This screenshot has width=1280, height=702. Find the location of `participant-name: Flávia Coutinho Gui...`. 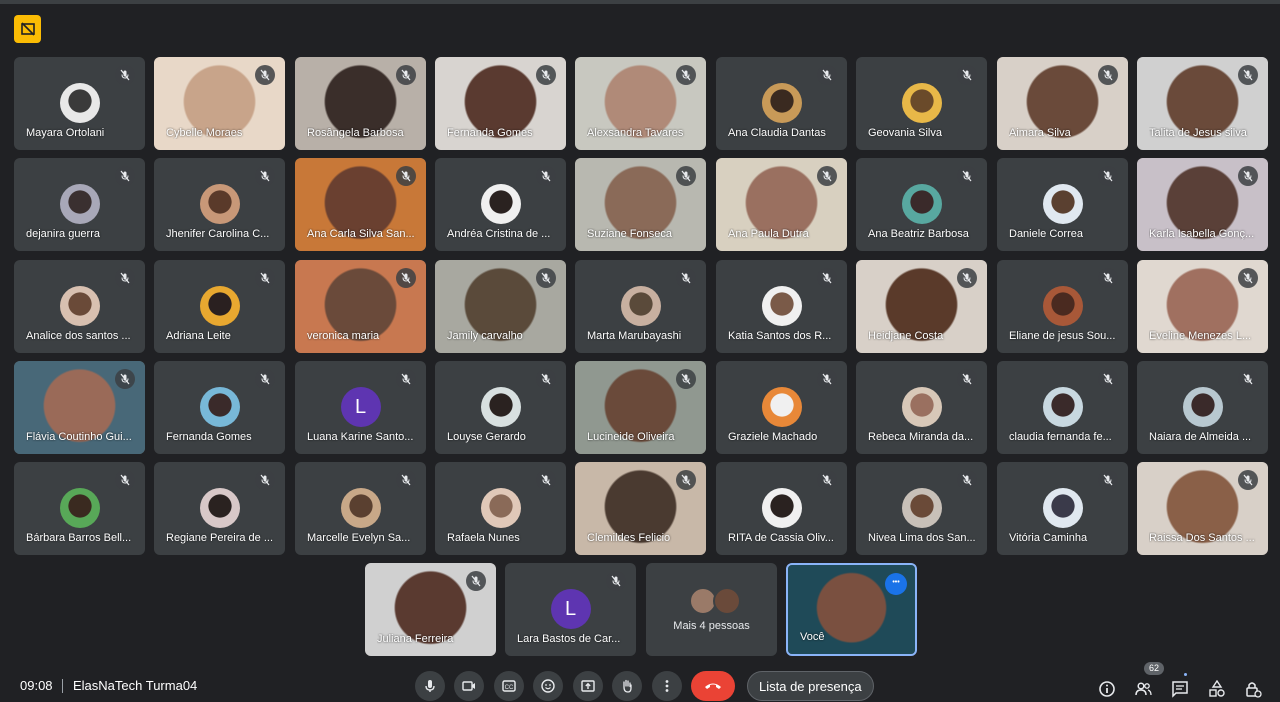

participant-name: Flávia Coutinho Gui... is located at coordinates (79, 437).